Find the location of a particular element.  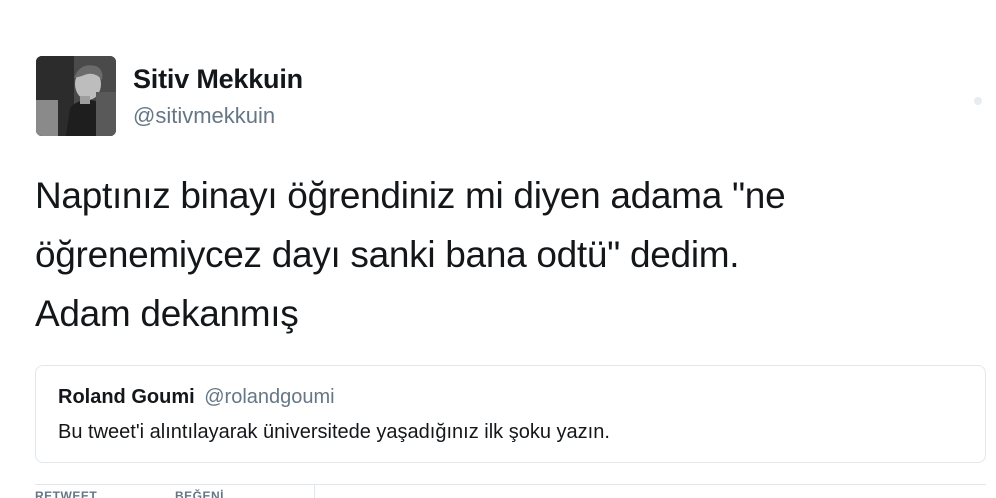

retweets-label: RETWEET is located at coordinates (66, 493).